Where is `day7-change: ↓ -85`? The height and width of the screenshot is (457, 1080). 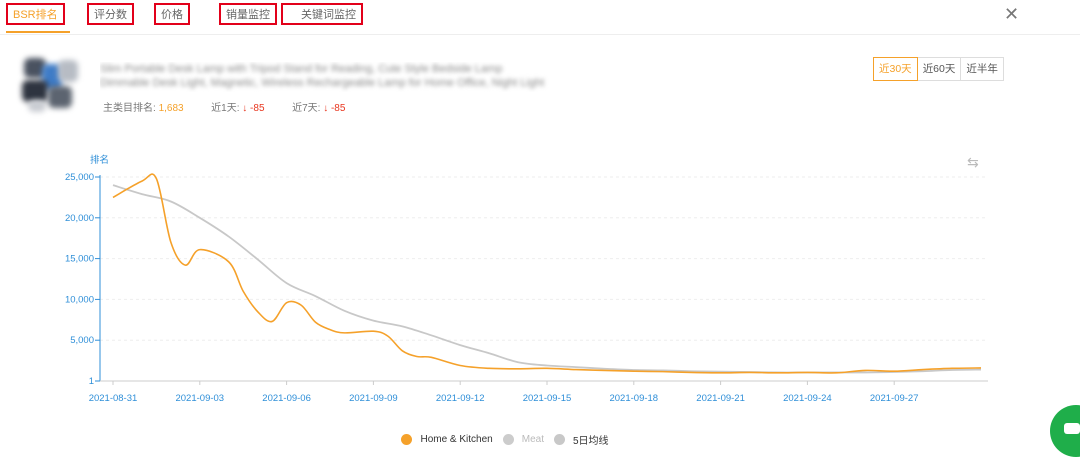
day7-change: ↓ -85 is located at coordinates (334, 108).